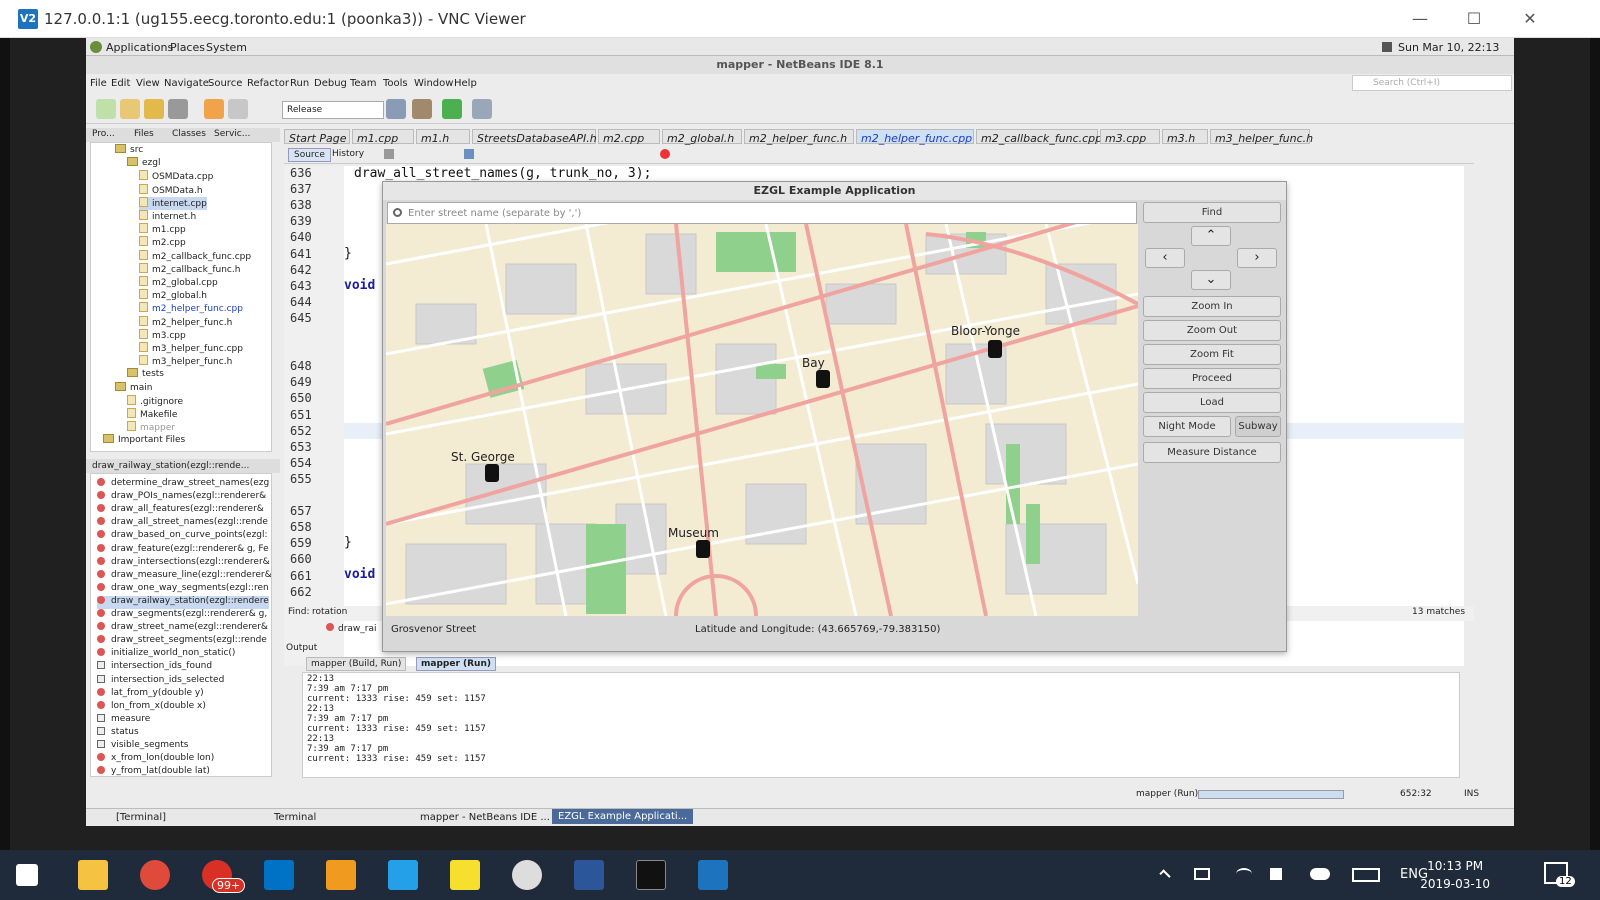 The height and width of the screenshot is (900, 1600). Describe the element at coordinates (1366, 875) in the screenshot. I see `keyboard-icon` at that location.